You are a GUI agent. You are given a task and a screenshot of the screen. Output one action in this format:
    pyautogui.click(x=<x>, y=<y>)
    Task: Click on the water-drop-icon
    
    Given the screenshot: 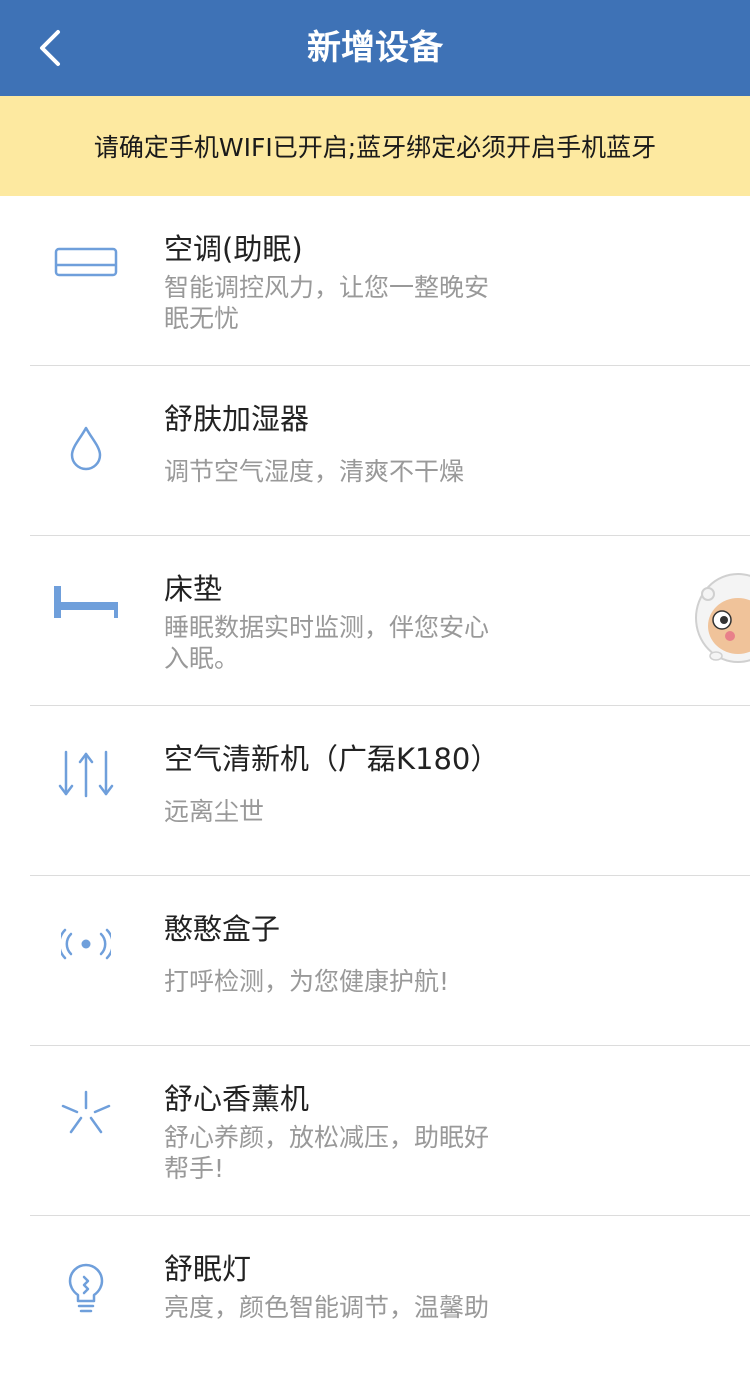 What is the action you would take?
    pyautogui.click(x=86, y=448)
    